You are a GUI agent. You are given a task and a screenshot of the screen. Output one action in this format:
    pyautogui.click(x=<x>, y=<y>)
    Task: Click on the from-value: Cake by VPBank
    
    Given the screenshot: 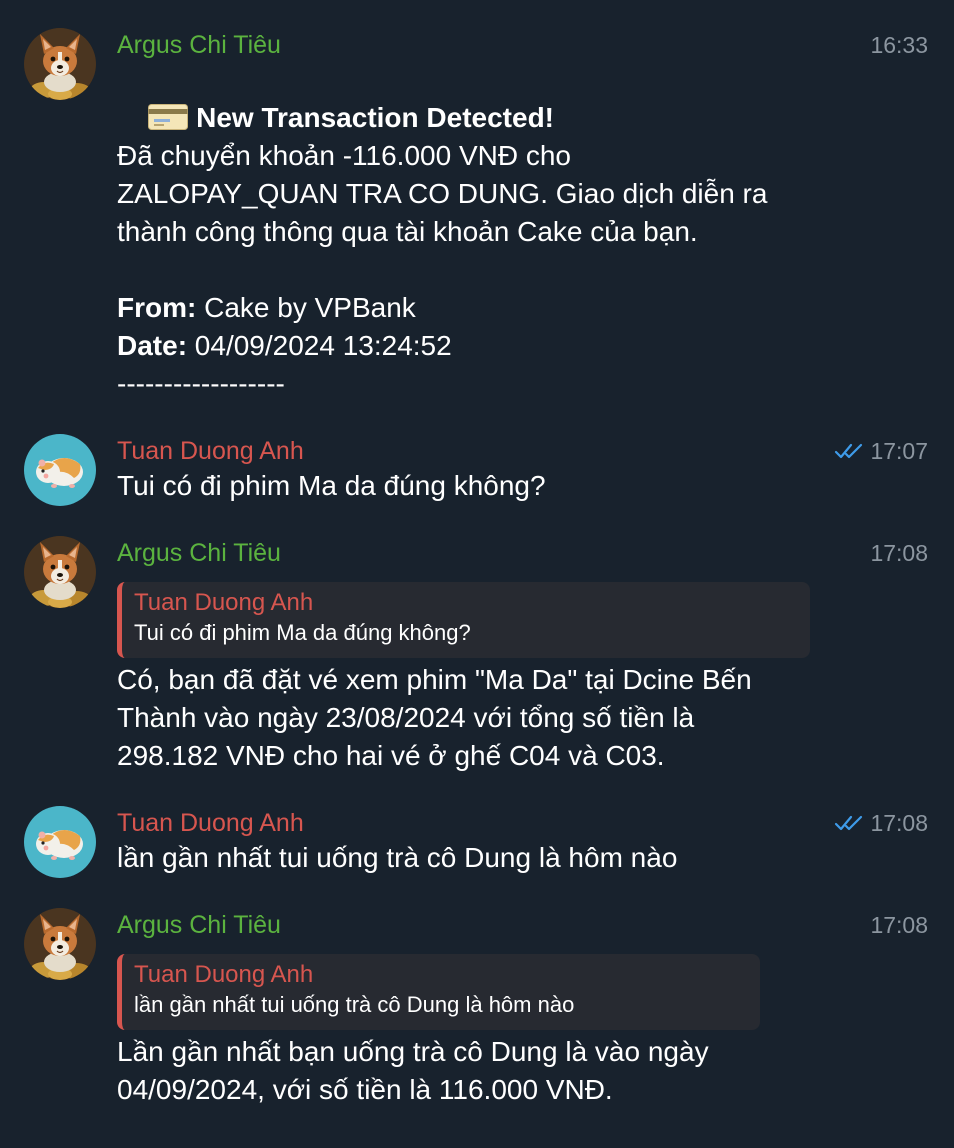 What is the action you would take?
    pyautogui.click(x=306, y=307)
    